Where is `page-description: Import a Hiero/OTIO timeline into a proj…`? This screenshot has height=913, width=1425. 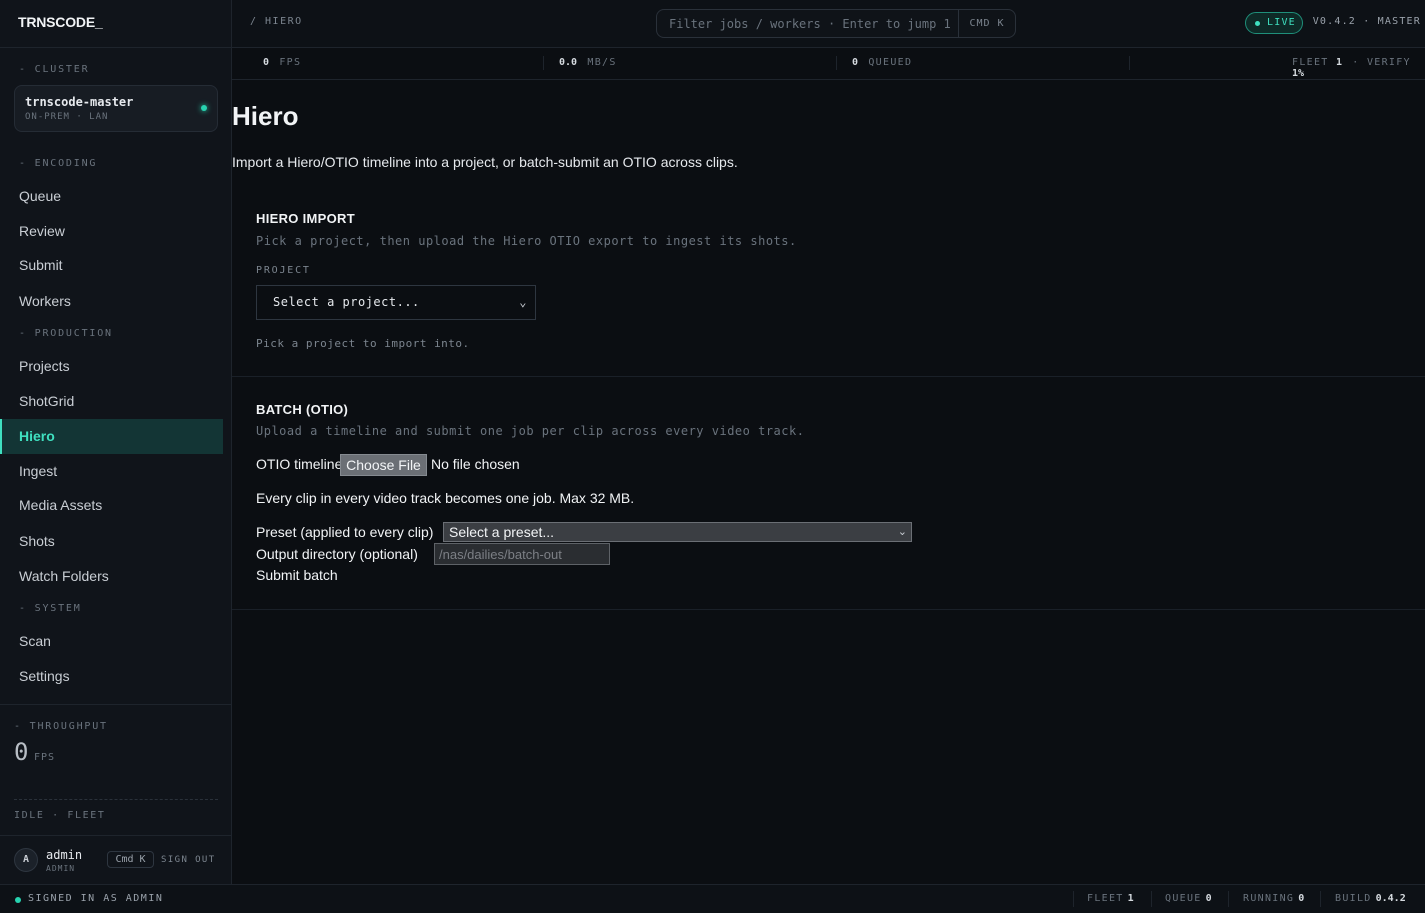 page-description: Import a Hiero/OTIO timeline into a proj… is located at coordinates (485, 162).